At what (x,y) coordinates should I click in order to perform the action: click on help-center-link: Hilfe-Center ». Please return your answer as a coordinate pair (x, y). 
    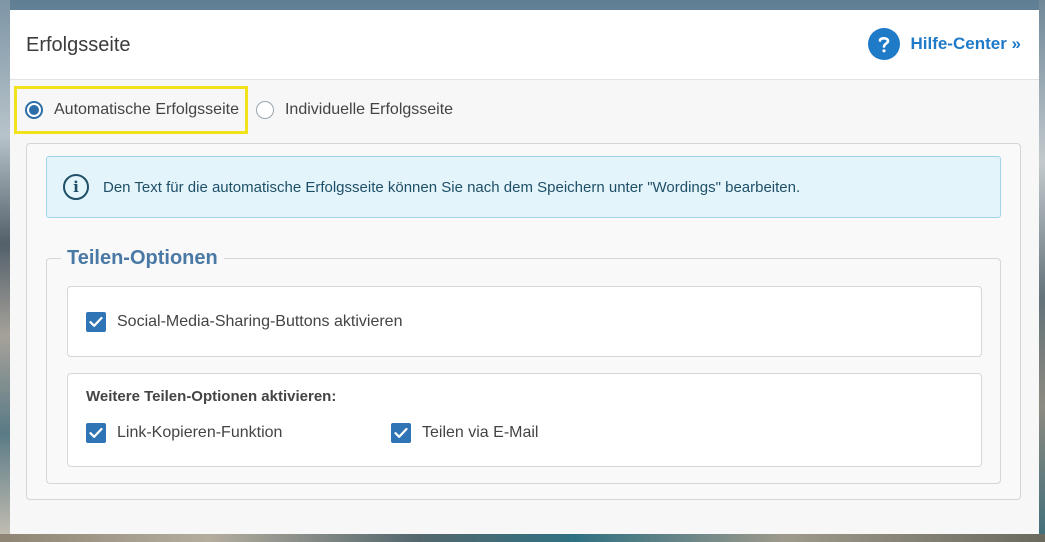
    Looking at the image, I should click on (944, 44).